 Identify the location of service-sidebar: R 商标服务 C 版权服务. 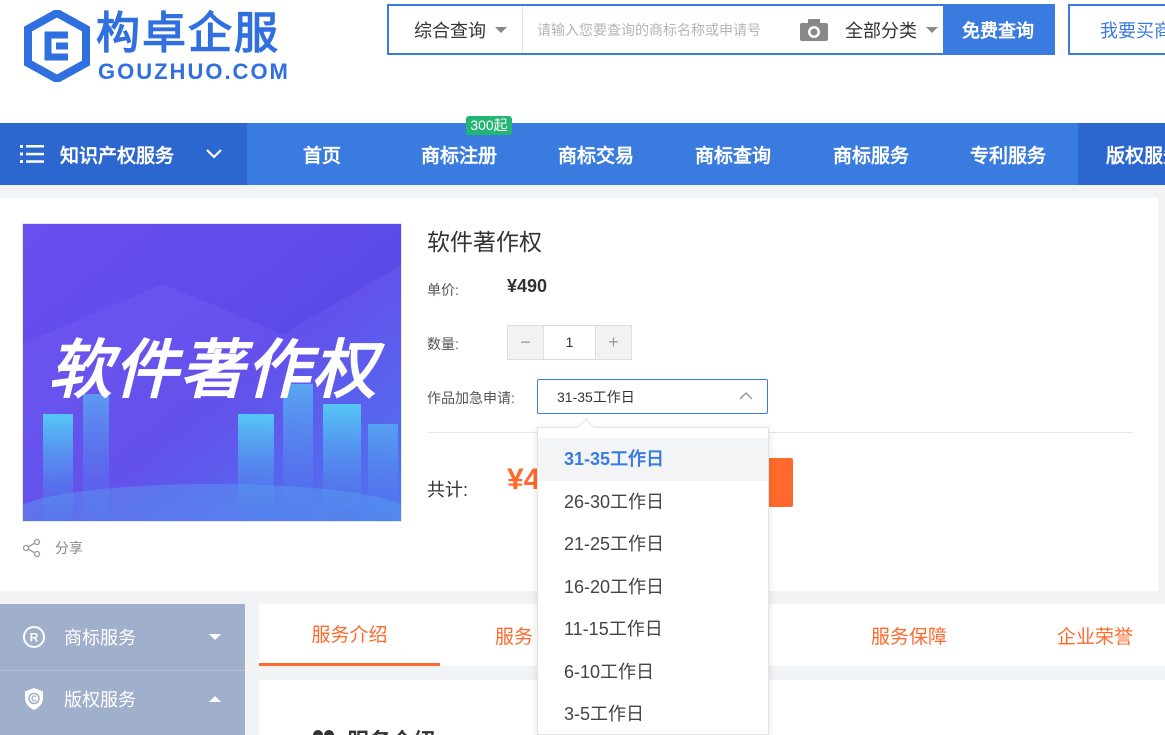
(122, 669).